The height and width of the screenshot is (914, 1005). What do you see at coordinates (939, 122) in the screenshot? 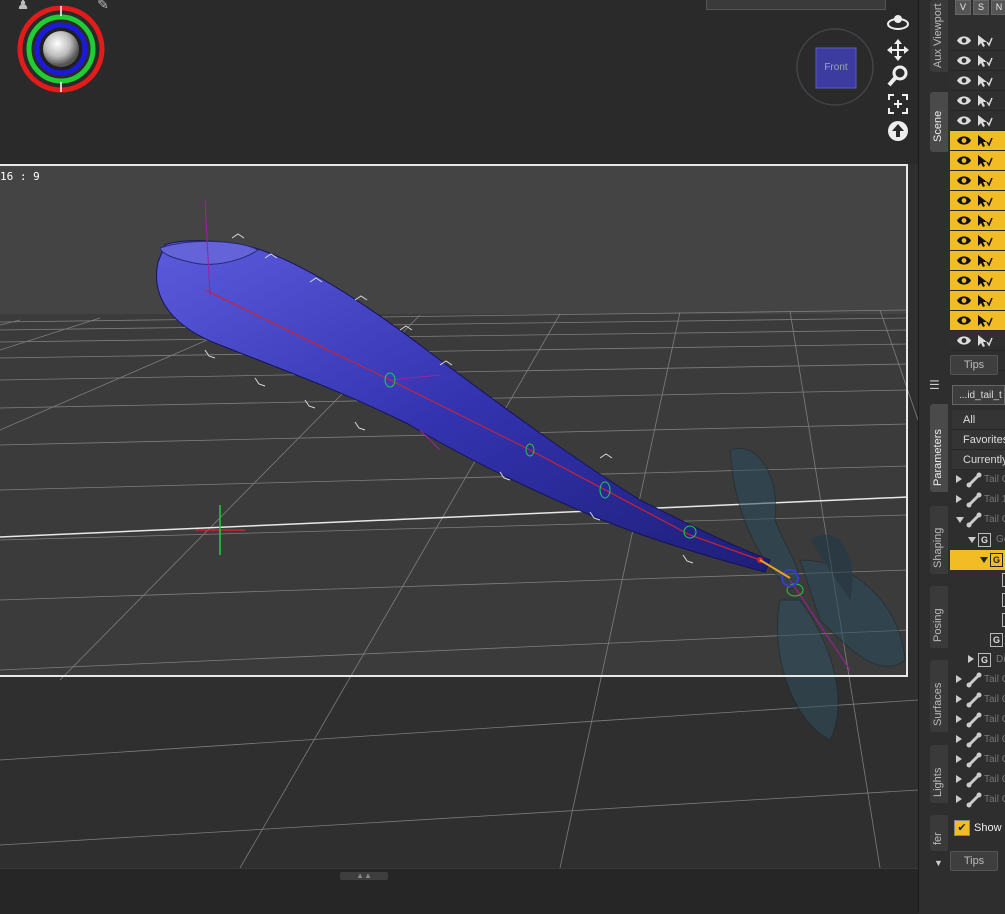
I see `tab-scene: Scene` at bounding box center [939, 122].